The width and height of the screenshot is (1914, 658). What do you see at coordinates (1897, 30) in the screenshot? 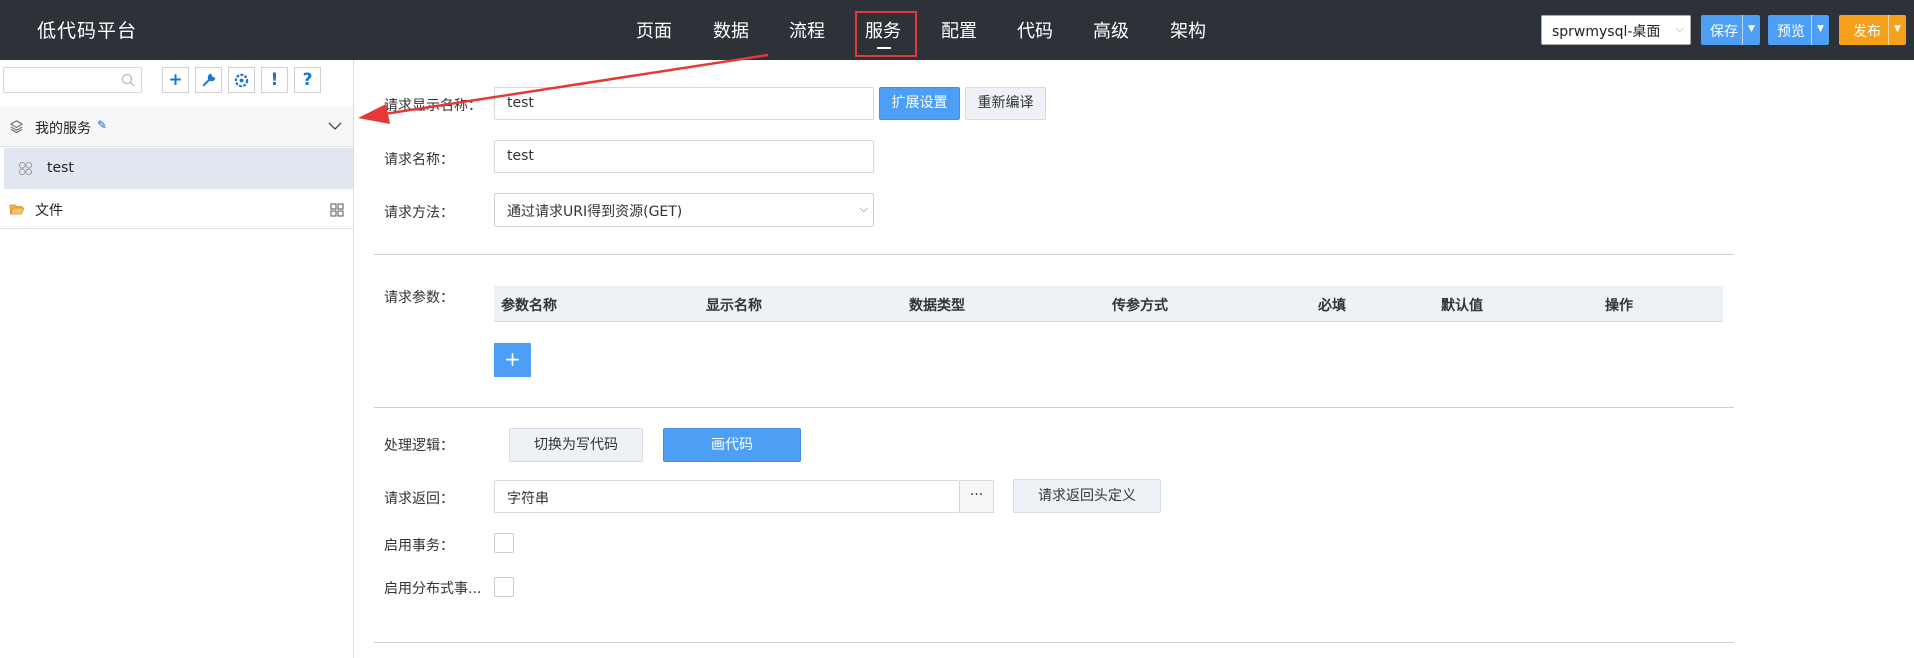
I see `publish-dropdown-caret-icon: ▼` at bounding box center [1897, 30].